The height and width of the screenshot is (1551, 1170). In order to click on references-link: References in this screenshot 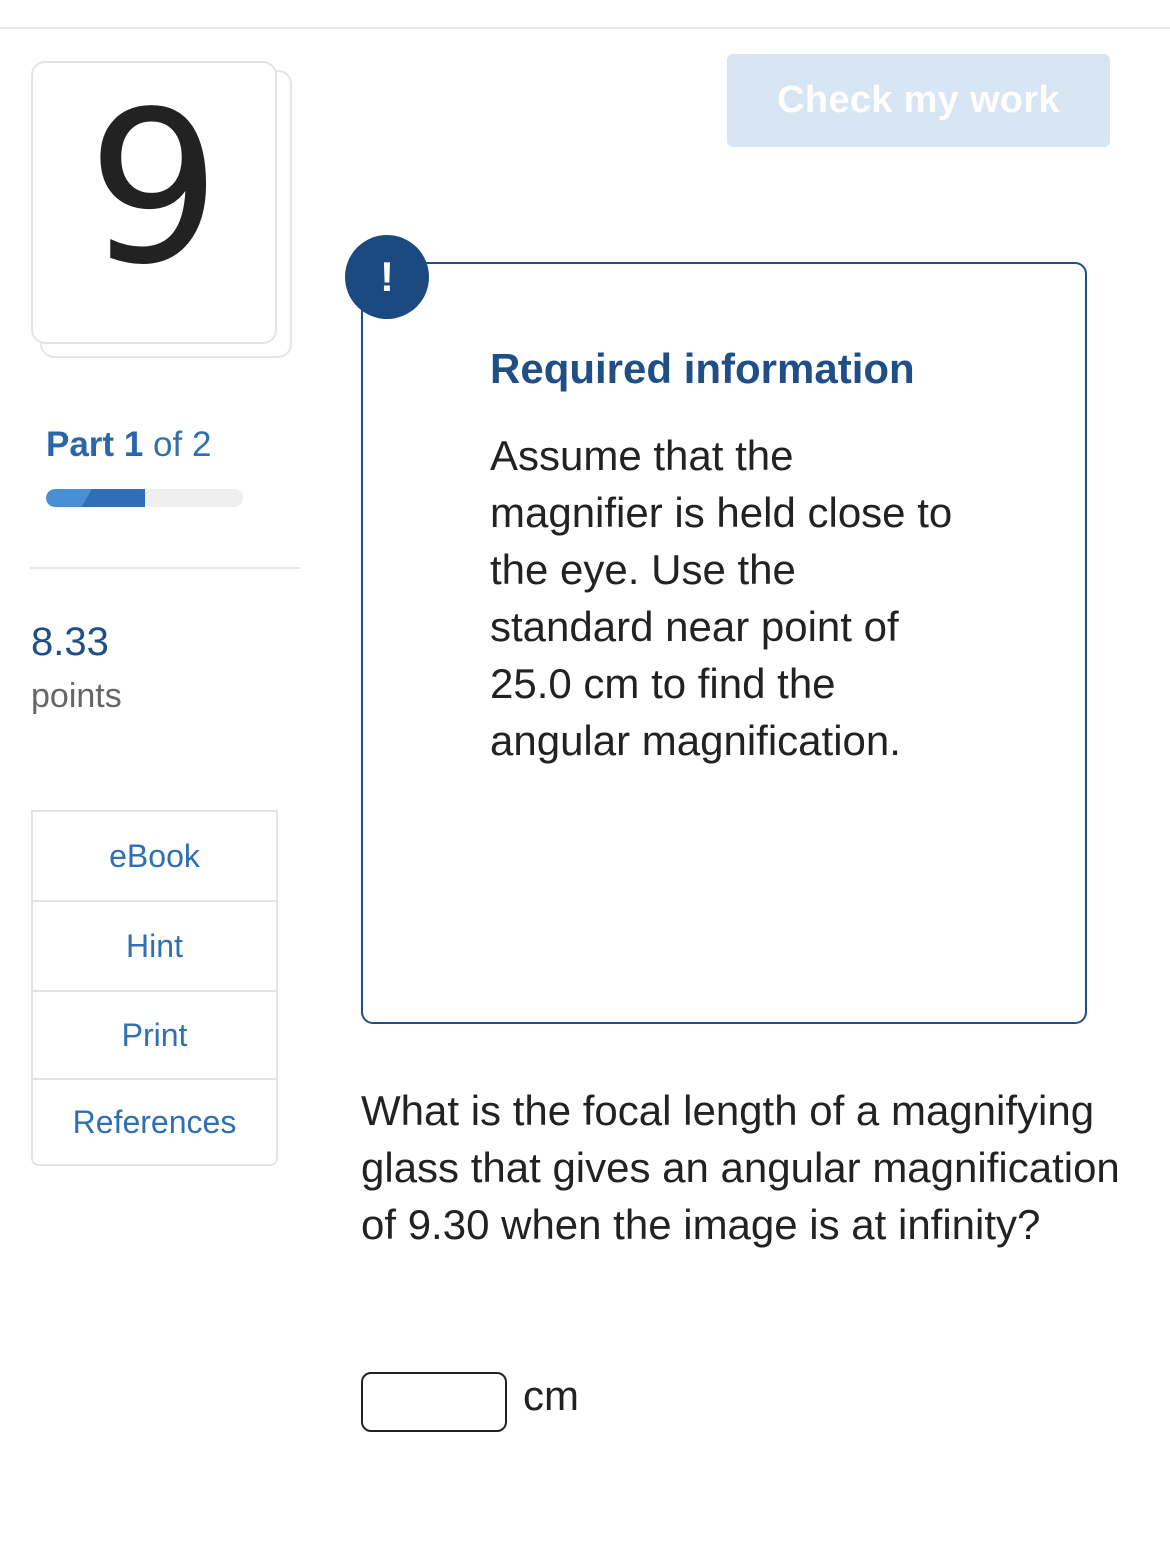, I will do `click(154, 1122)`.